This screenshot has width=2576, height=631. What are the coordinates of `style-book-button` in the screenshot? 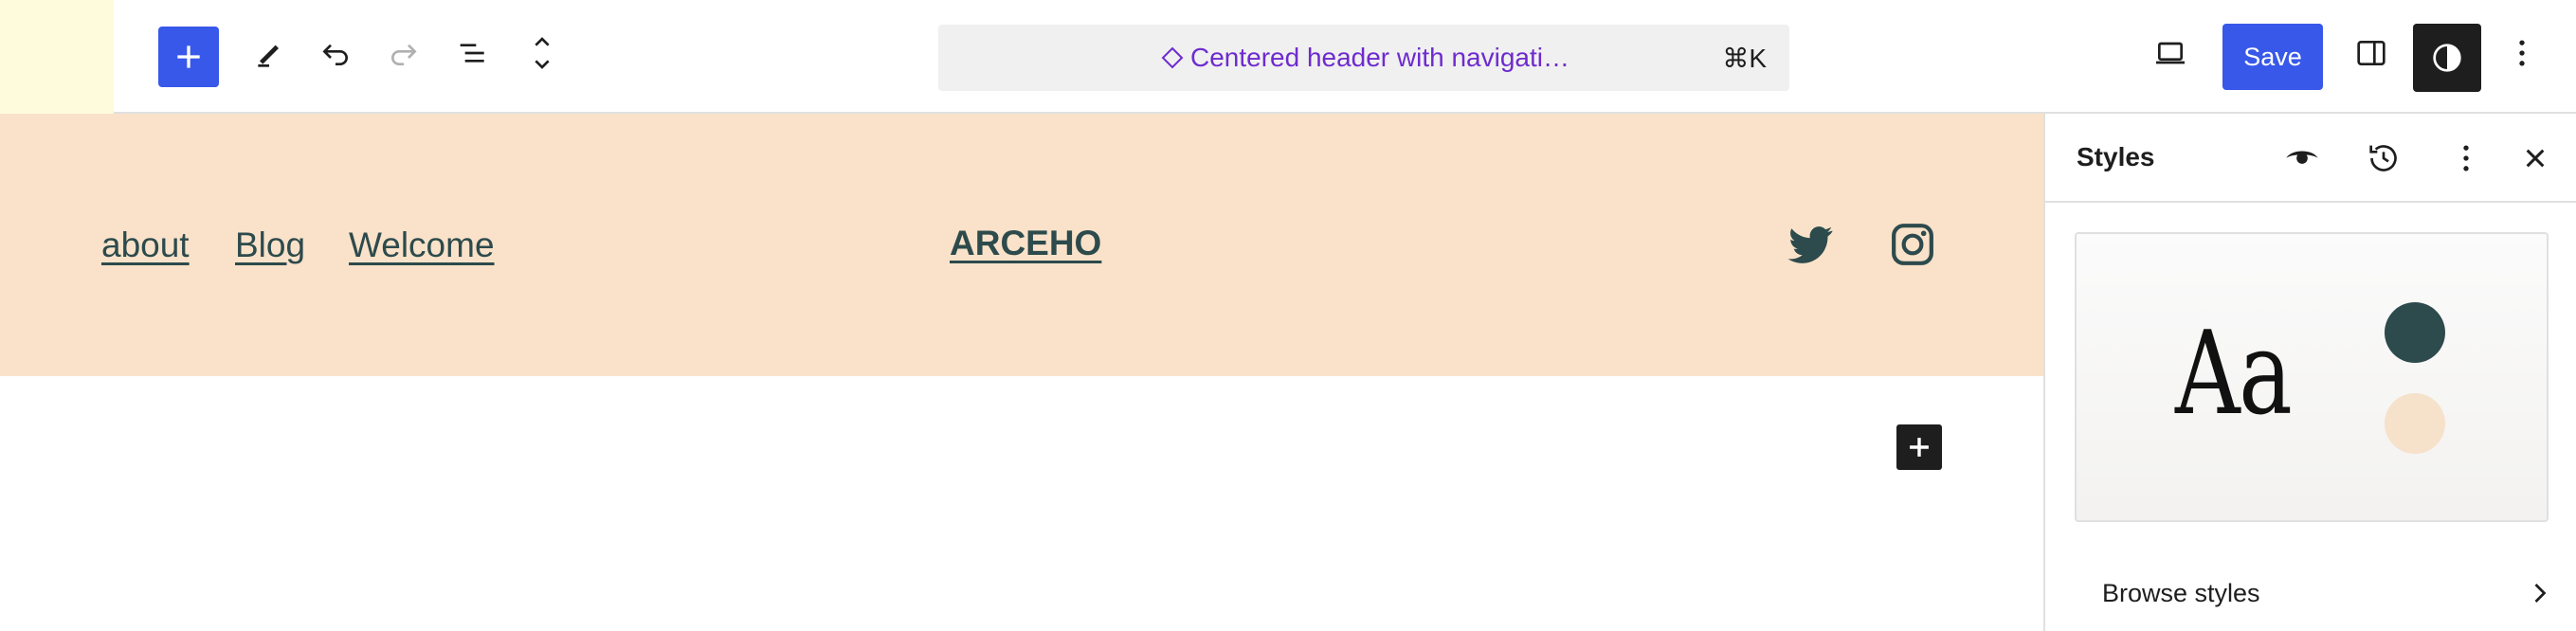 It's located at (2302, 158).